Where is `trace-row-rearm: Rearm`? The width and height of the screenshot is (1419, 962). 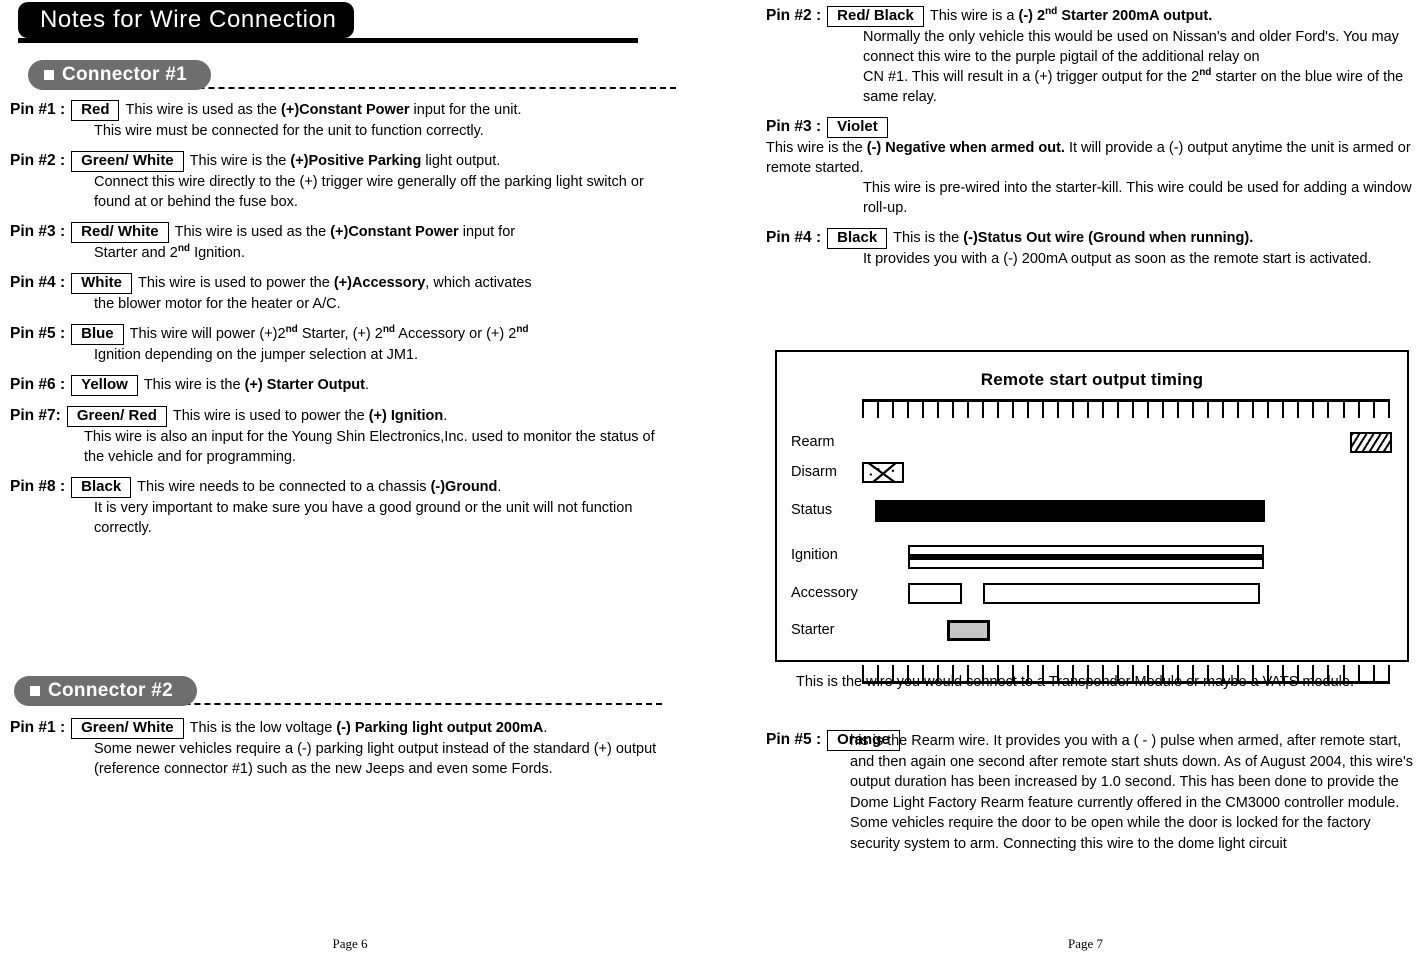 trace-row-rearm: Rearm is located at coordinates (1092, 444).